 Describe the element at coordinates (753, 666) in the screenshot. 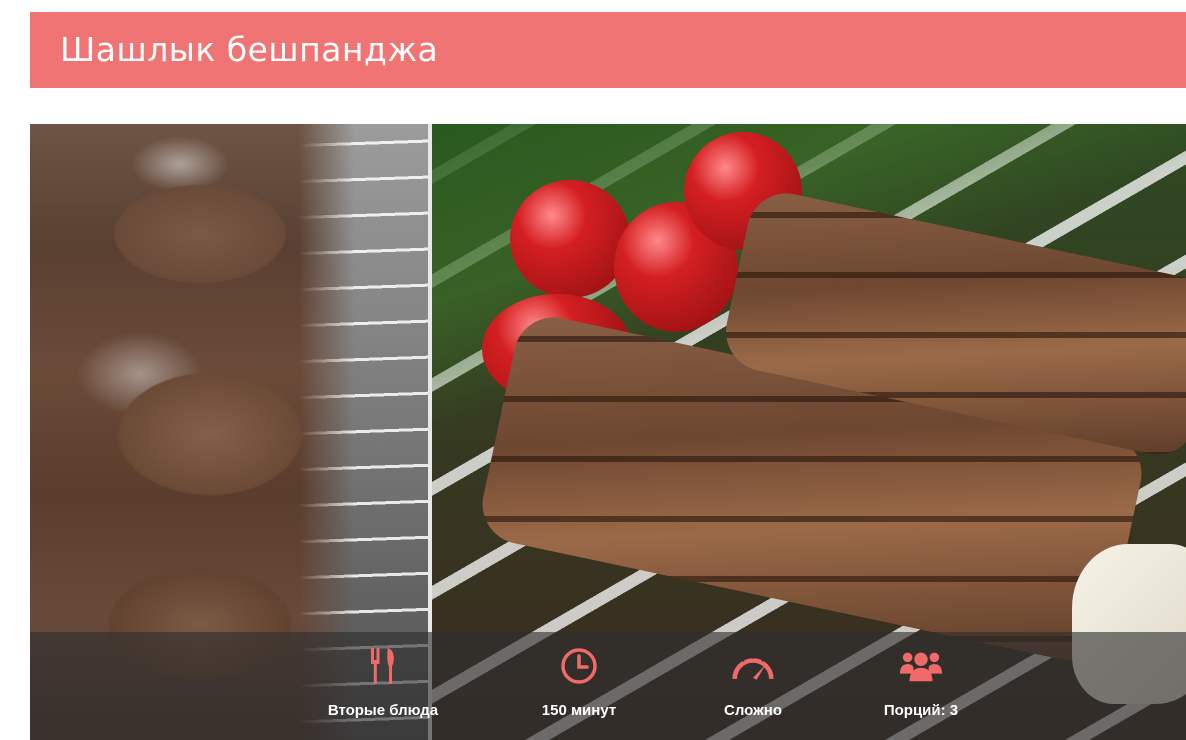

I see `gauge-icon` at that location.